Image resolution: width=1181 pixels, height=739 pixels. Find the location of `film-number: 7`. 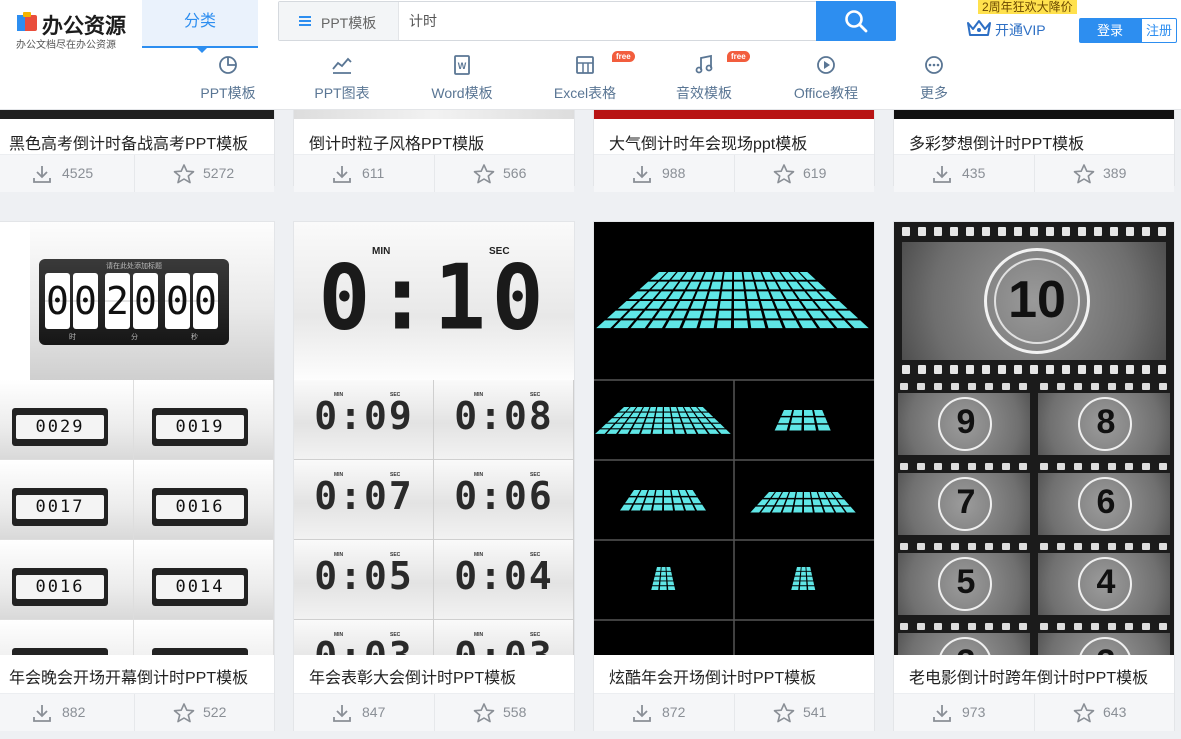

film-number: 7 is located at coordinates (966, 502).